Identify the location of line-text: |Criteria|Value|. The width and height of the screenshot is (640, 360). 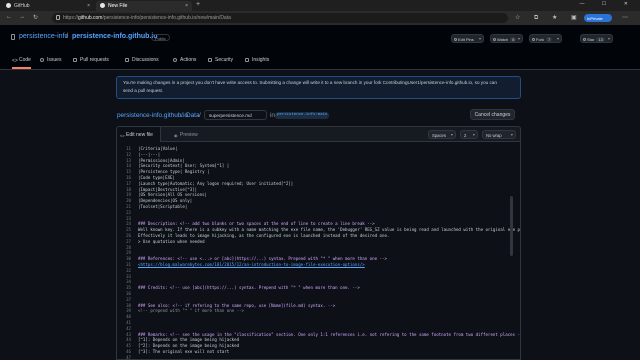
(158, 148).